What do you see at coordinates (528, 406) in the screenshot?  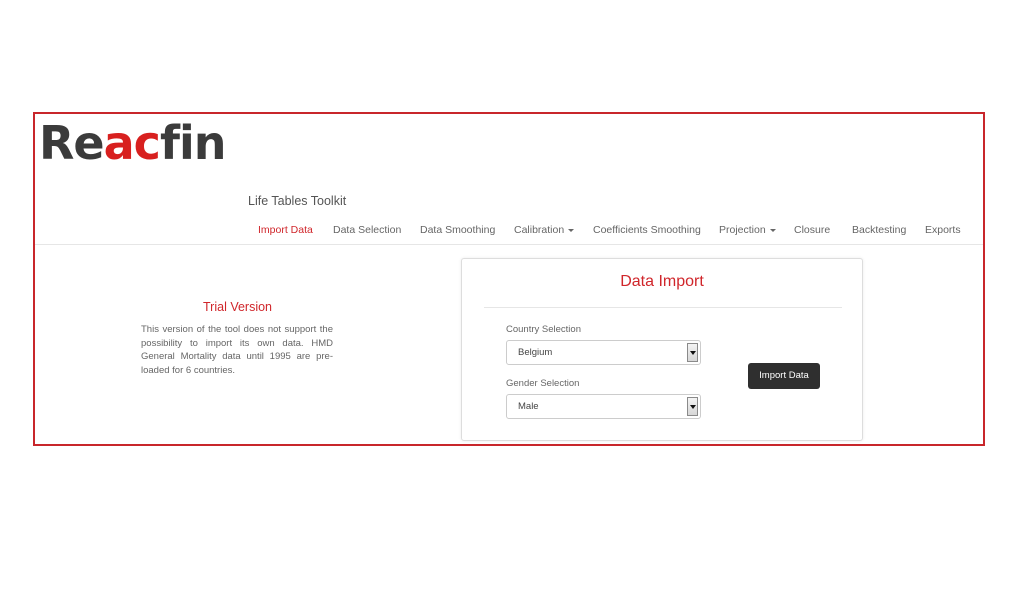 I see `gender-select-value: Male` at bounding box center [528, 406].